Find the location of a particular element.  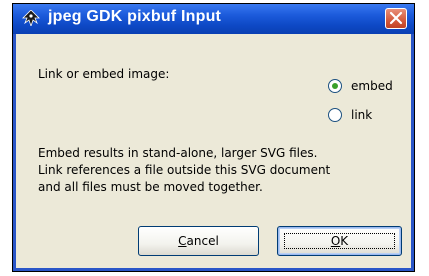

embed-radio-label: embed is located at coordinates (372, 86).